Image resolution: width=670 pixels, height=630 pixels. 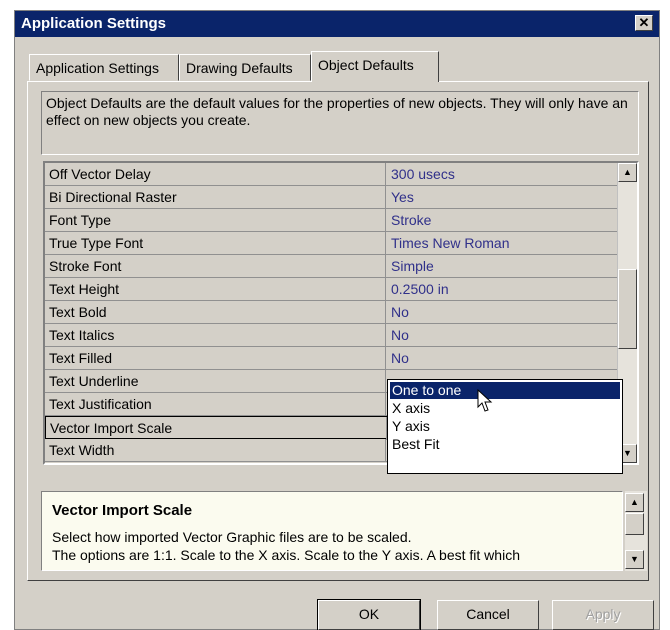 I want to click on property-value: 300 usecs, so click(x=423, y=174).